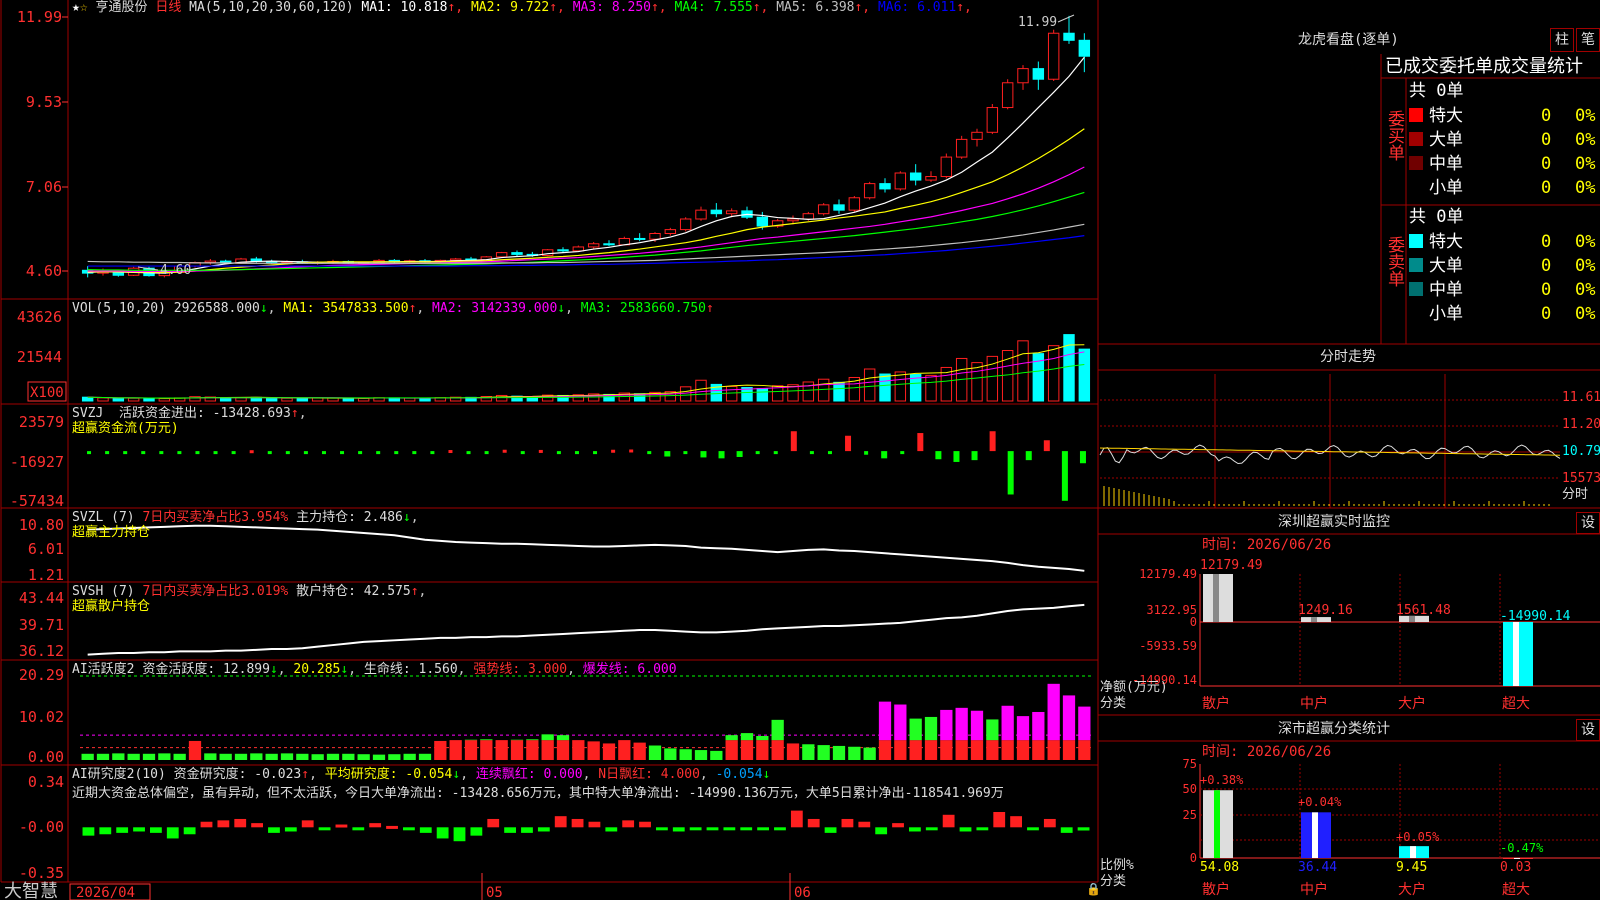 This screenshot has width=1600, height=900. What do you see at coordinates (1416, 163) in the screenshot?
I see `color-swatch` at bounding box center [1416, 163].